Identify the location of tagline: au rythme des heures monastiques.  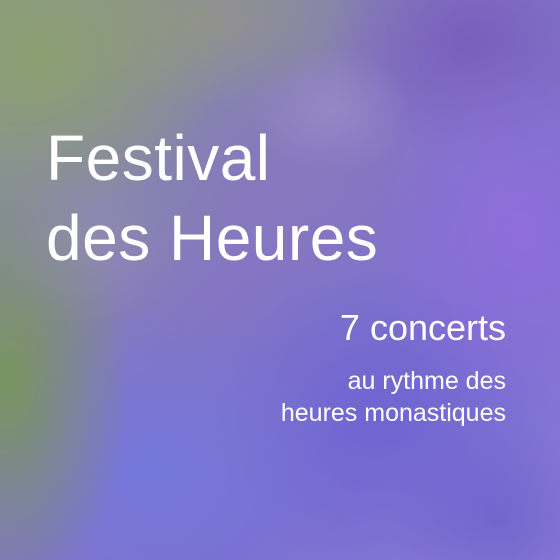
(393, 397).